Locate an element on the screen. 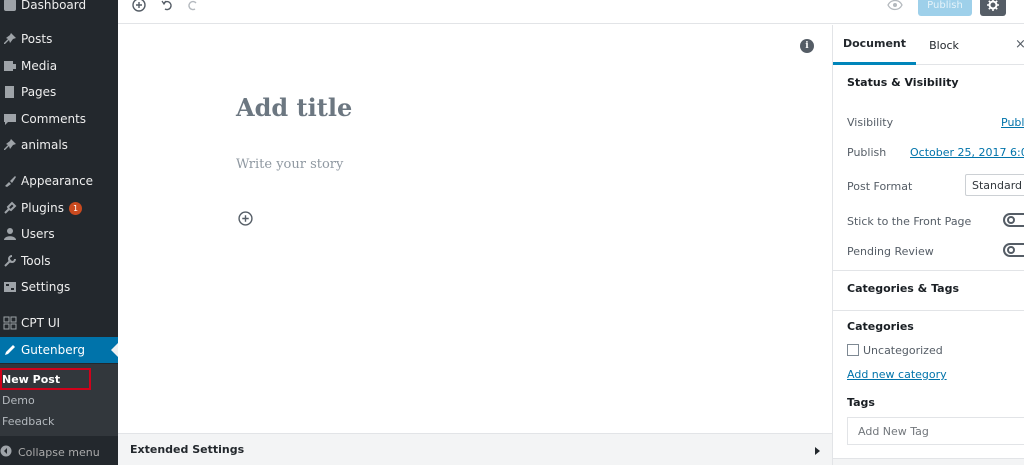  settings-gear-button is located at coordinates (993, 8).